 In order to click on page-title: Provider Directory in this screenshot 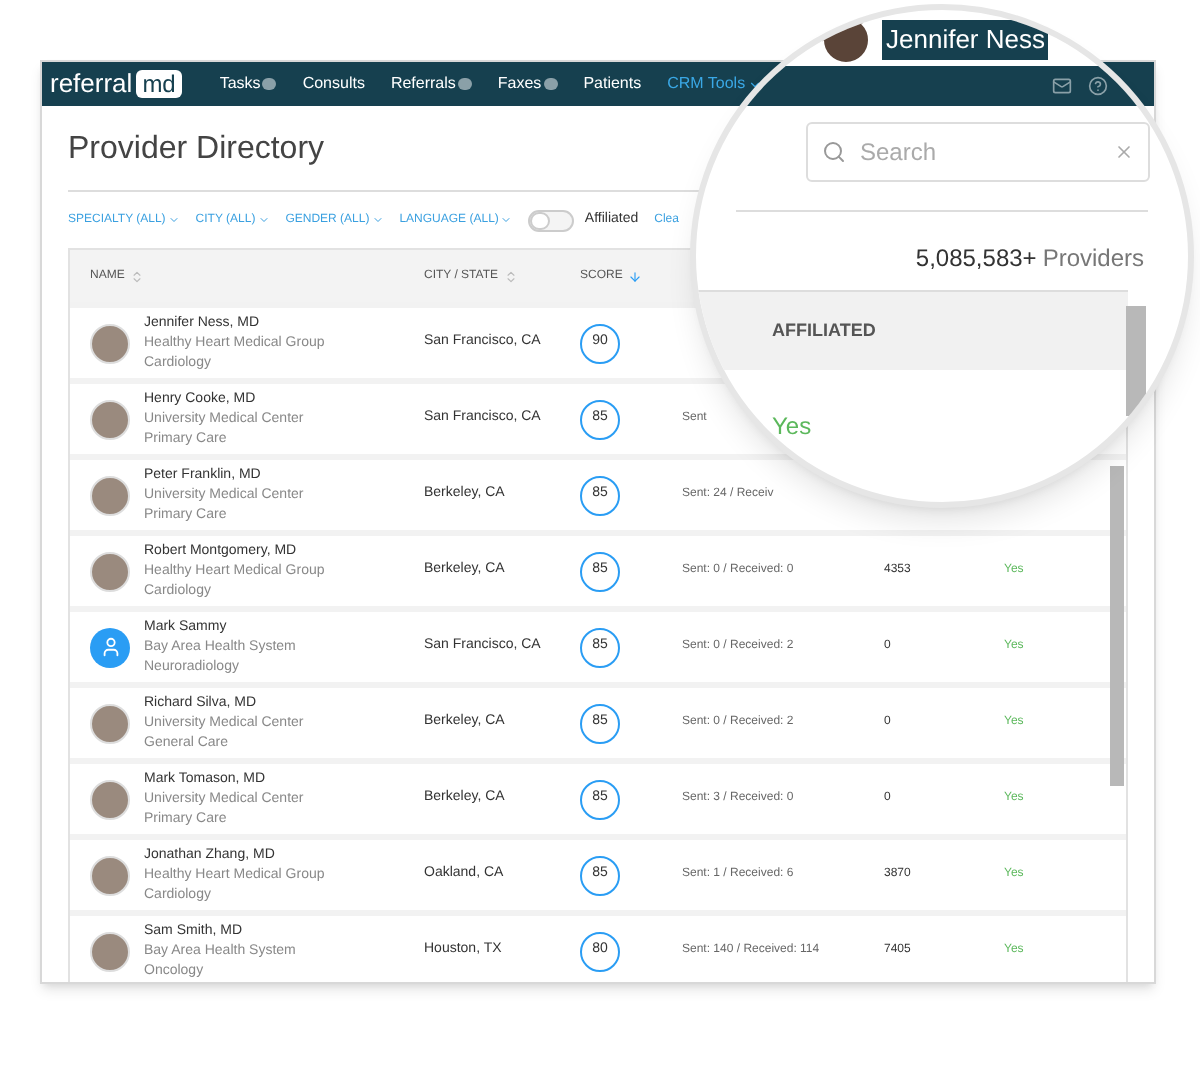, I will do `click(196, 149)`.